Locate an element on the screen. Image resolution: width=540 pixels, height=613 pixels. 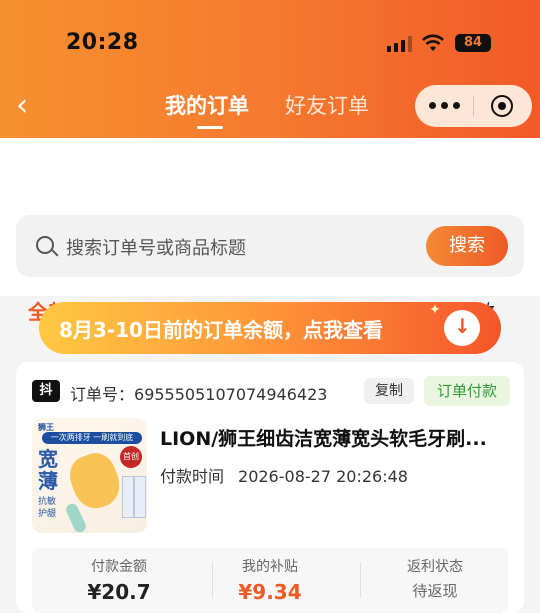
search-icon is located at coordinates (45, 245).